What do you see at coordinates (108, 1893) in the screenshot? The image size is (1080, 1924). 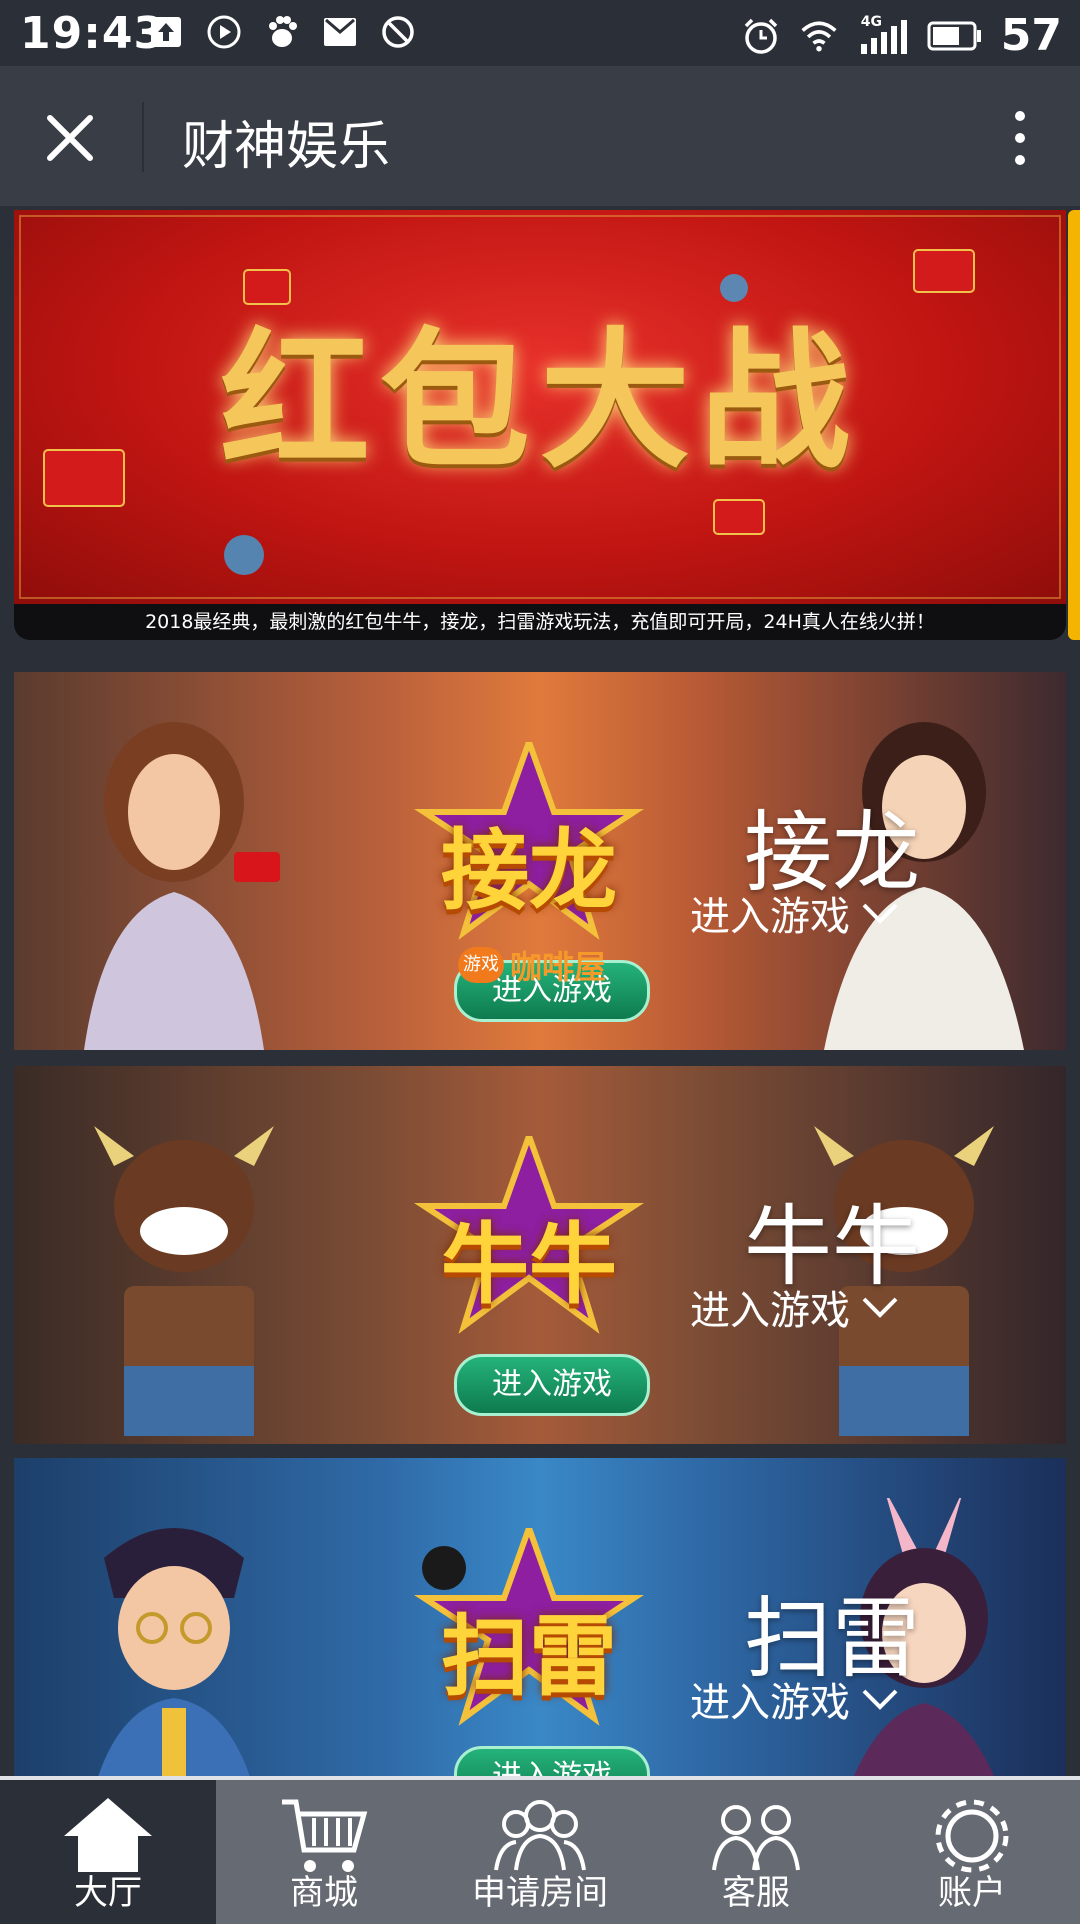 I see `nav-label: 大厅` at bounding box center [108, 1893].